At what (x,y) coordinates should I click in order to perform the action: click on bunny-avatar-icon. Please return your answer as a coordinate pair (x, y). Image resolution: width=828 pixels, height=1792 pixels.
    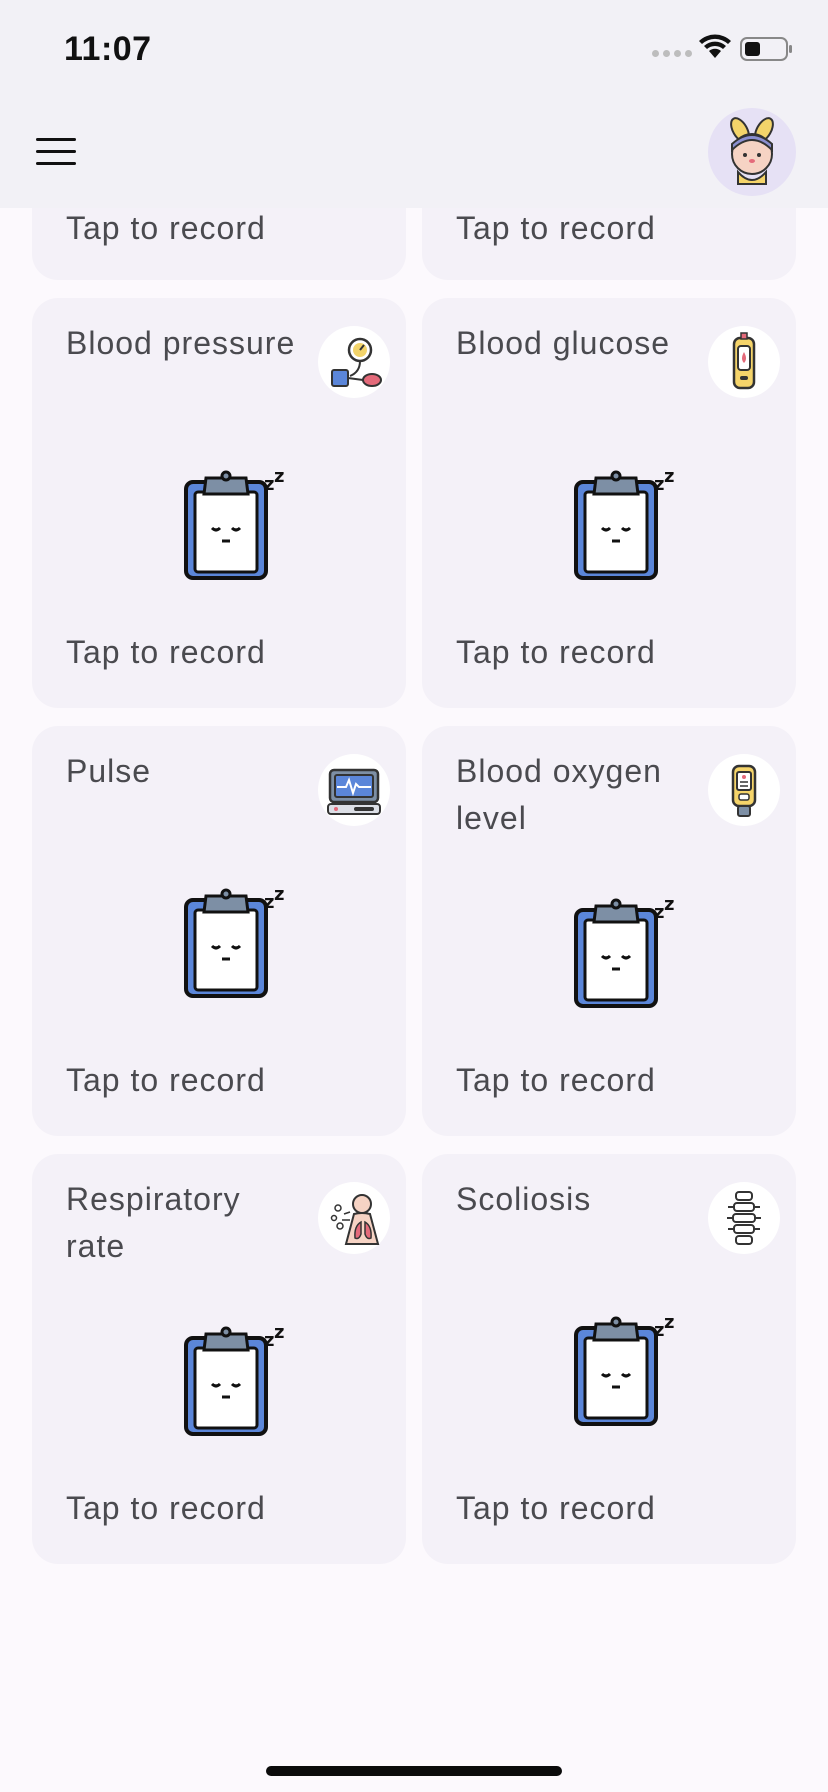
    Looking at the image, I should click on (752, 151).